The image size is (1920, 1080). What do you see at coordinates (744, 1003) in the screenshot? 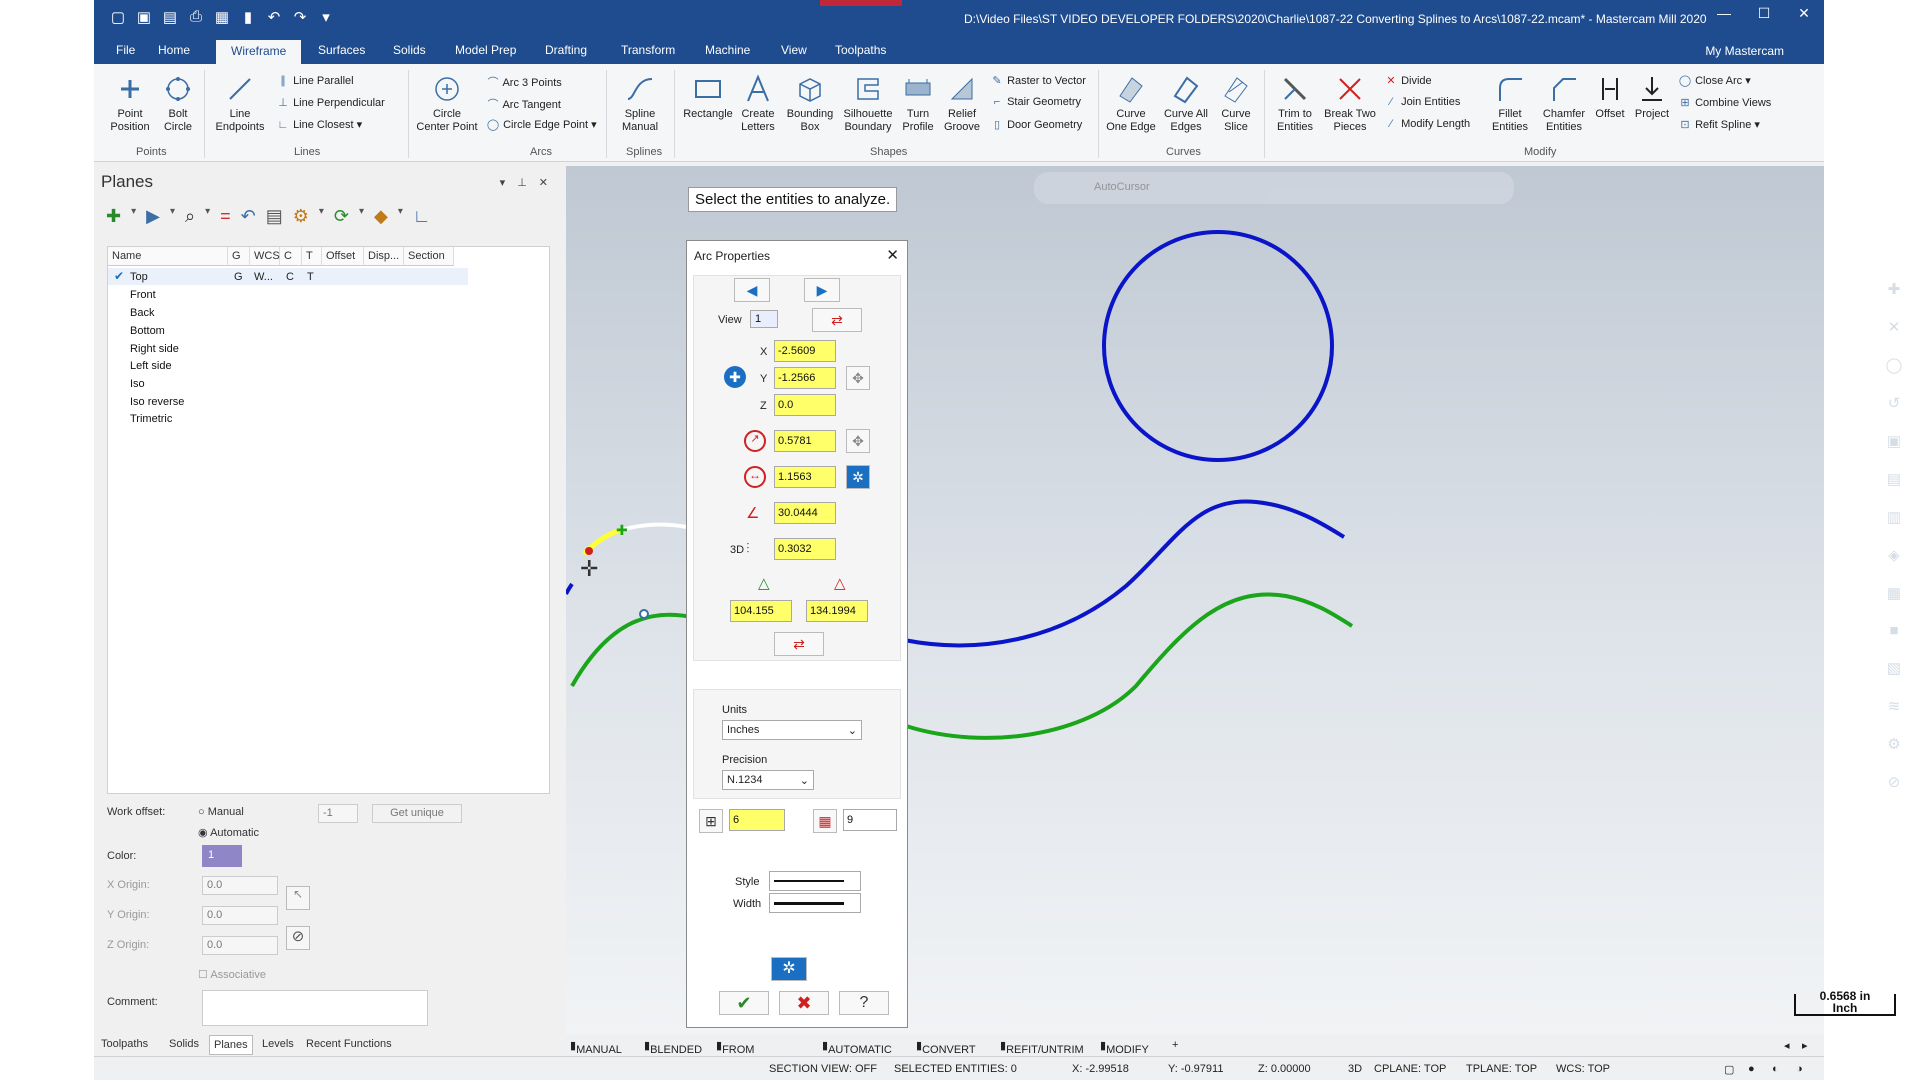
I see `ok-check-button: ✔` at bounding box center [744, 1003].